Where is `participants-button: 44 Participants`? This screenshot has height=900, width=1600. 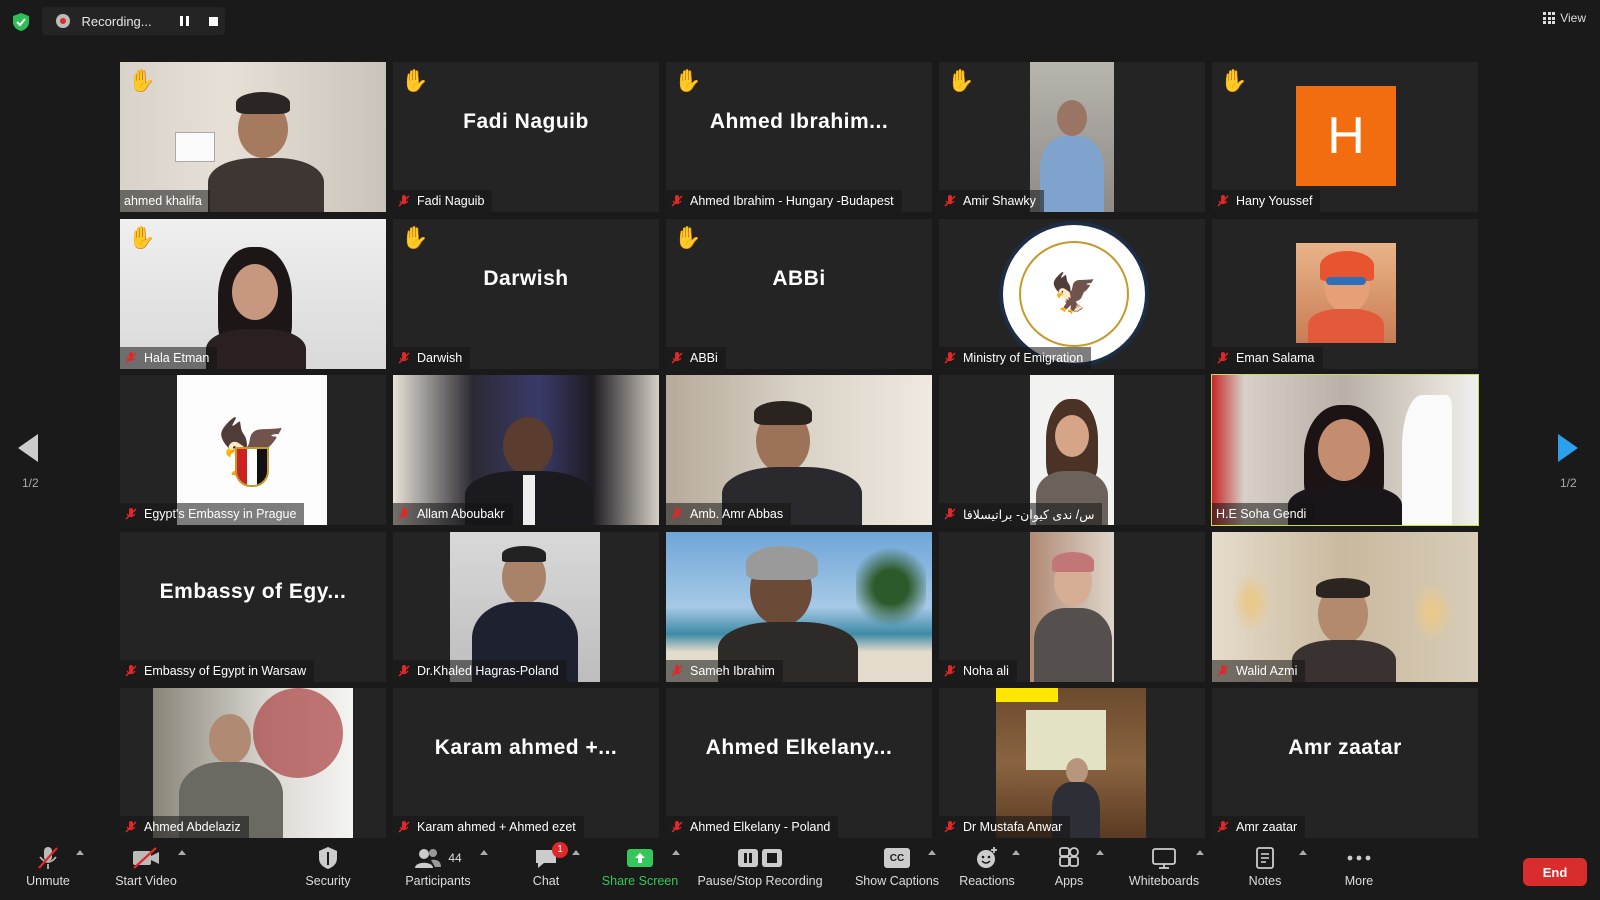
participants-button: 44 Participants is located at coordinates (438, 870).